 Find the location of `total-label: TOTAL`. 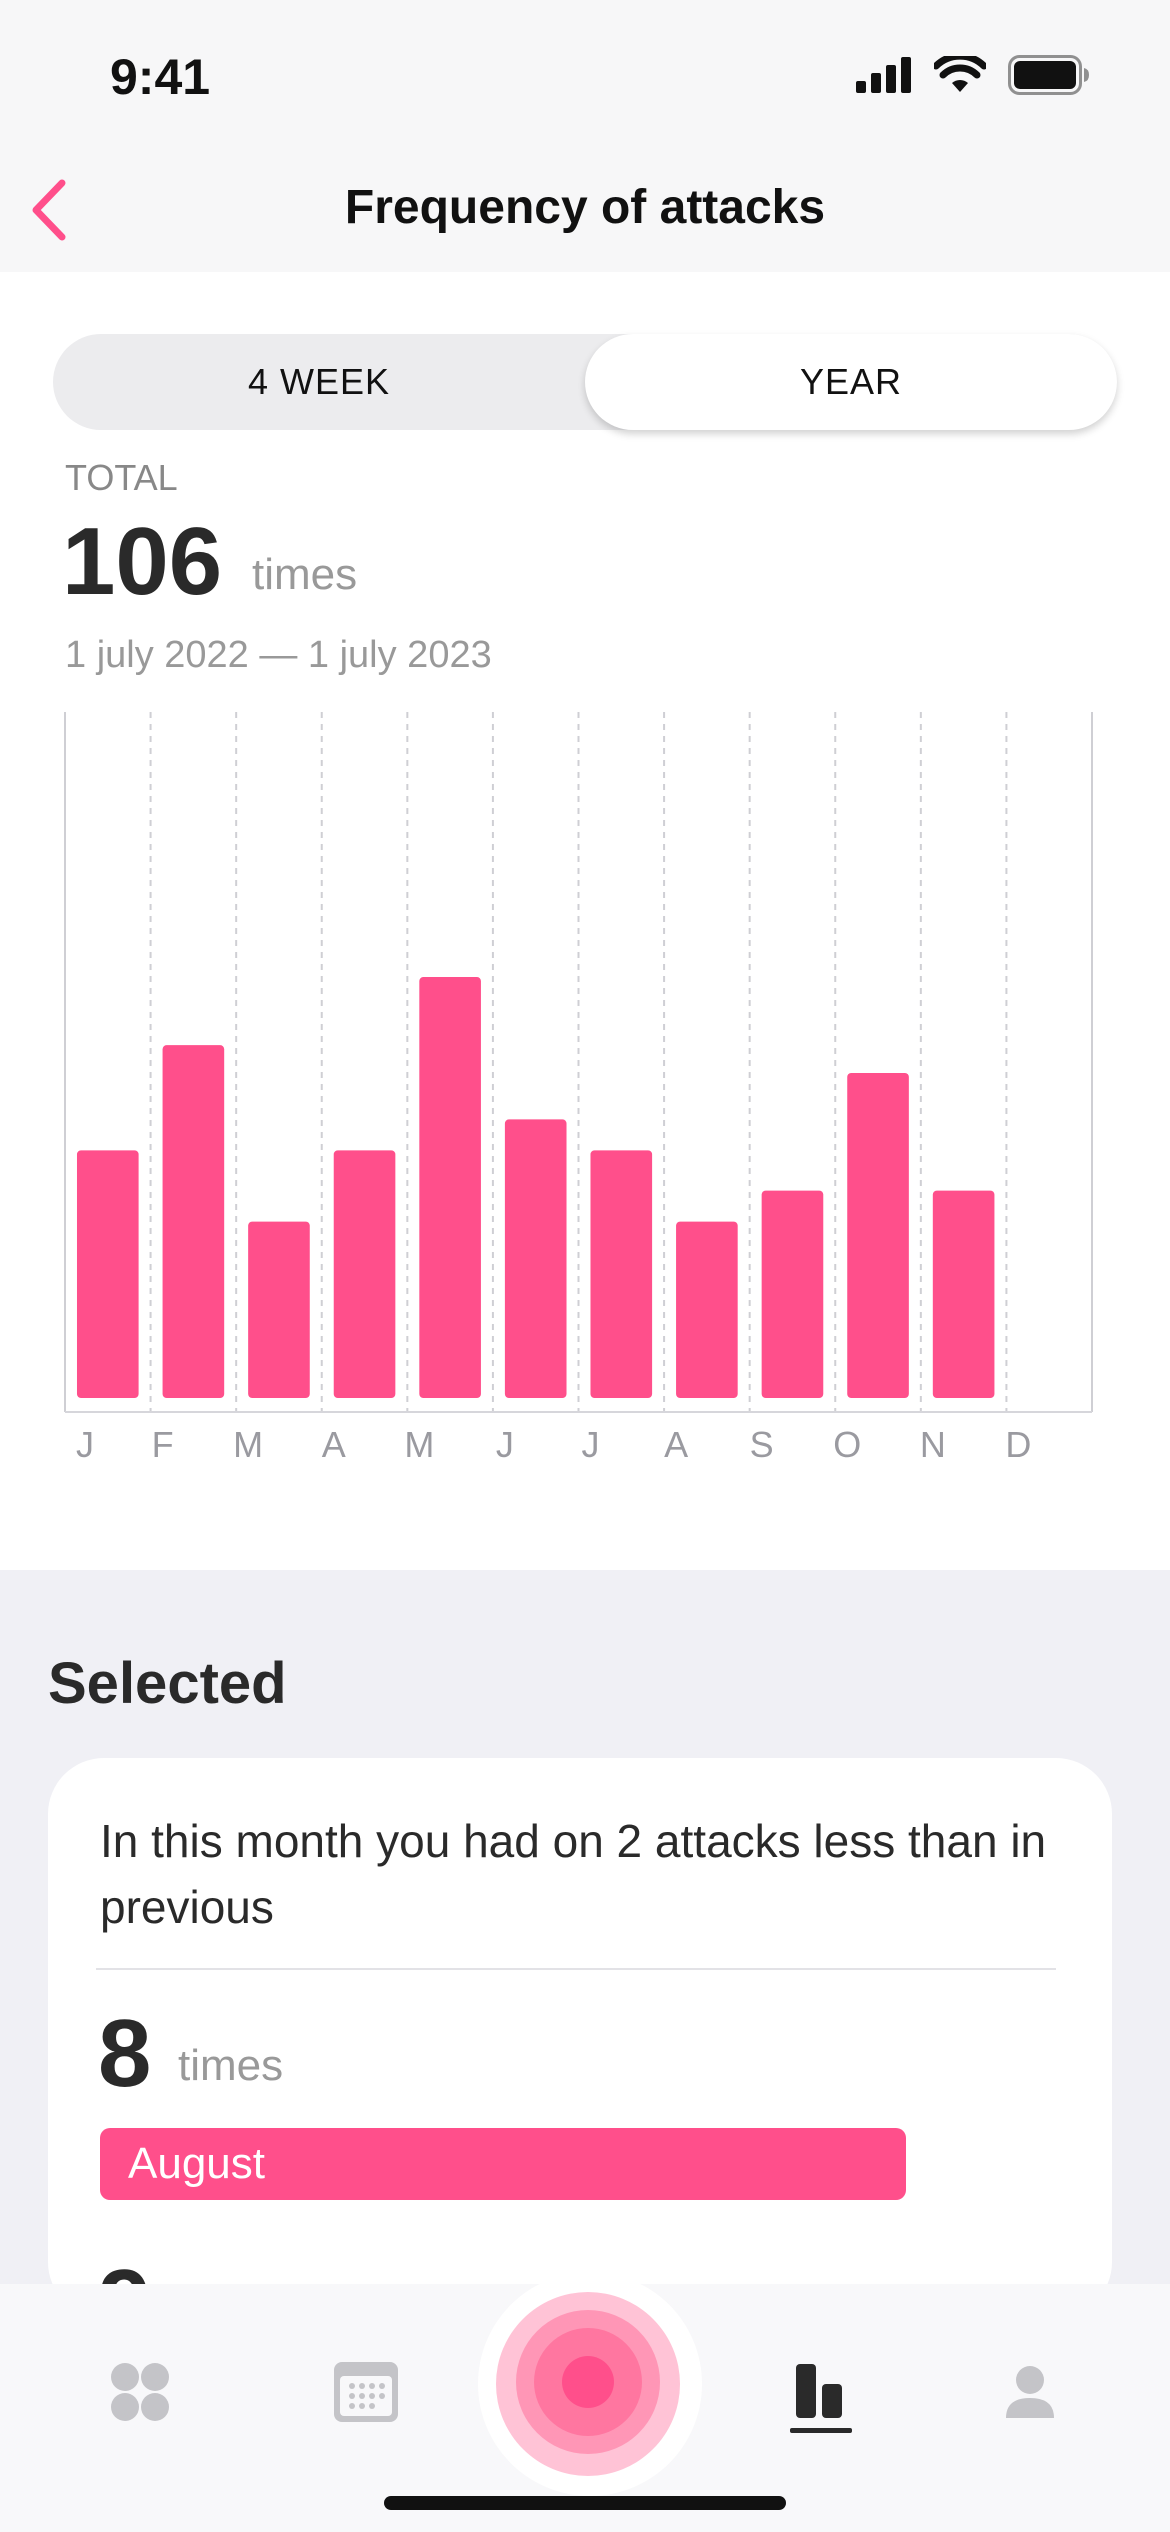

total-label: TOTAL is located at coordinates (121, 477).